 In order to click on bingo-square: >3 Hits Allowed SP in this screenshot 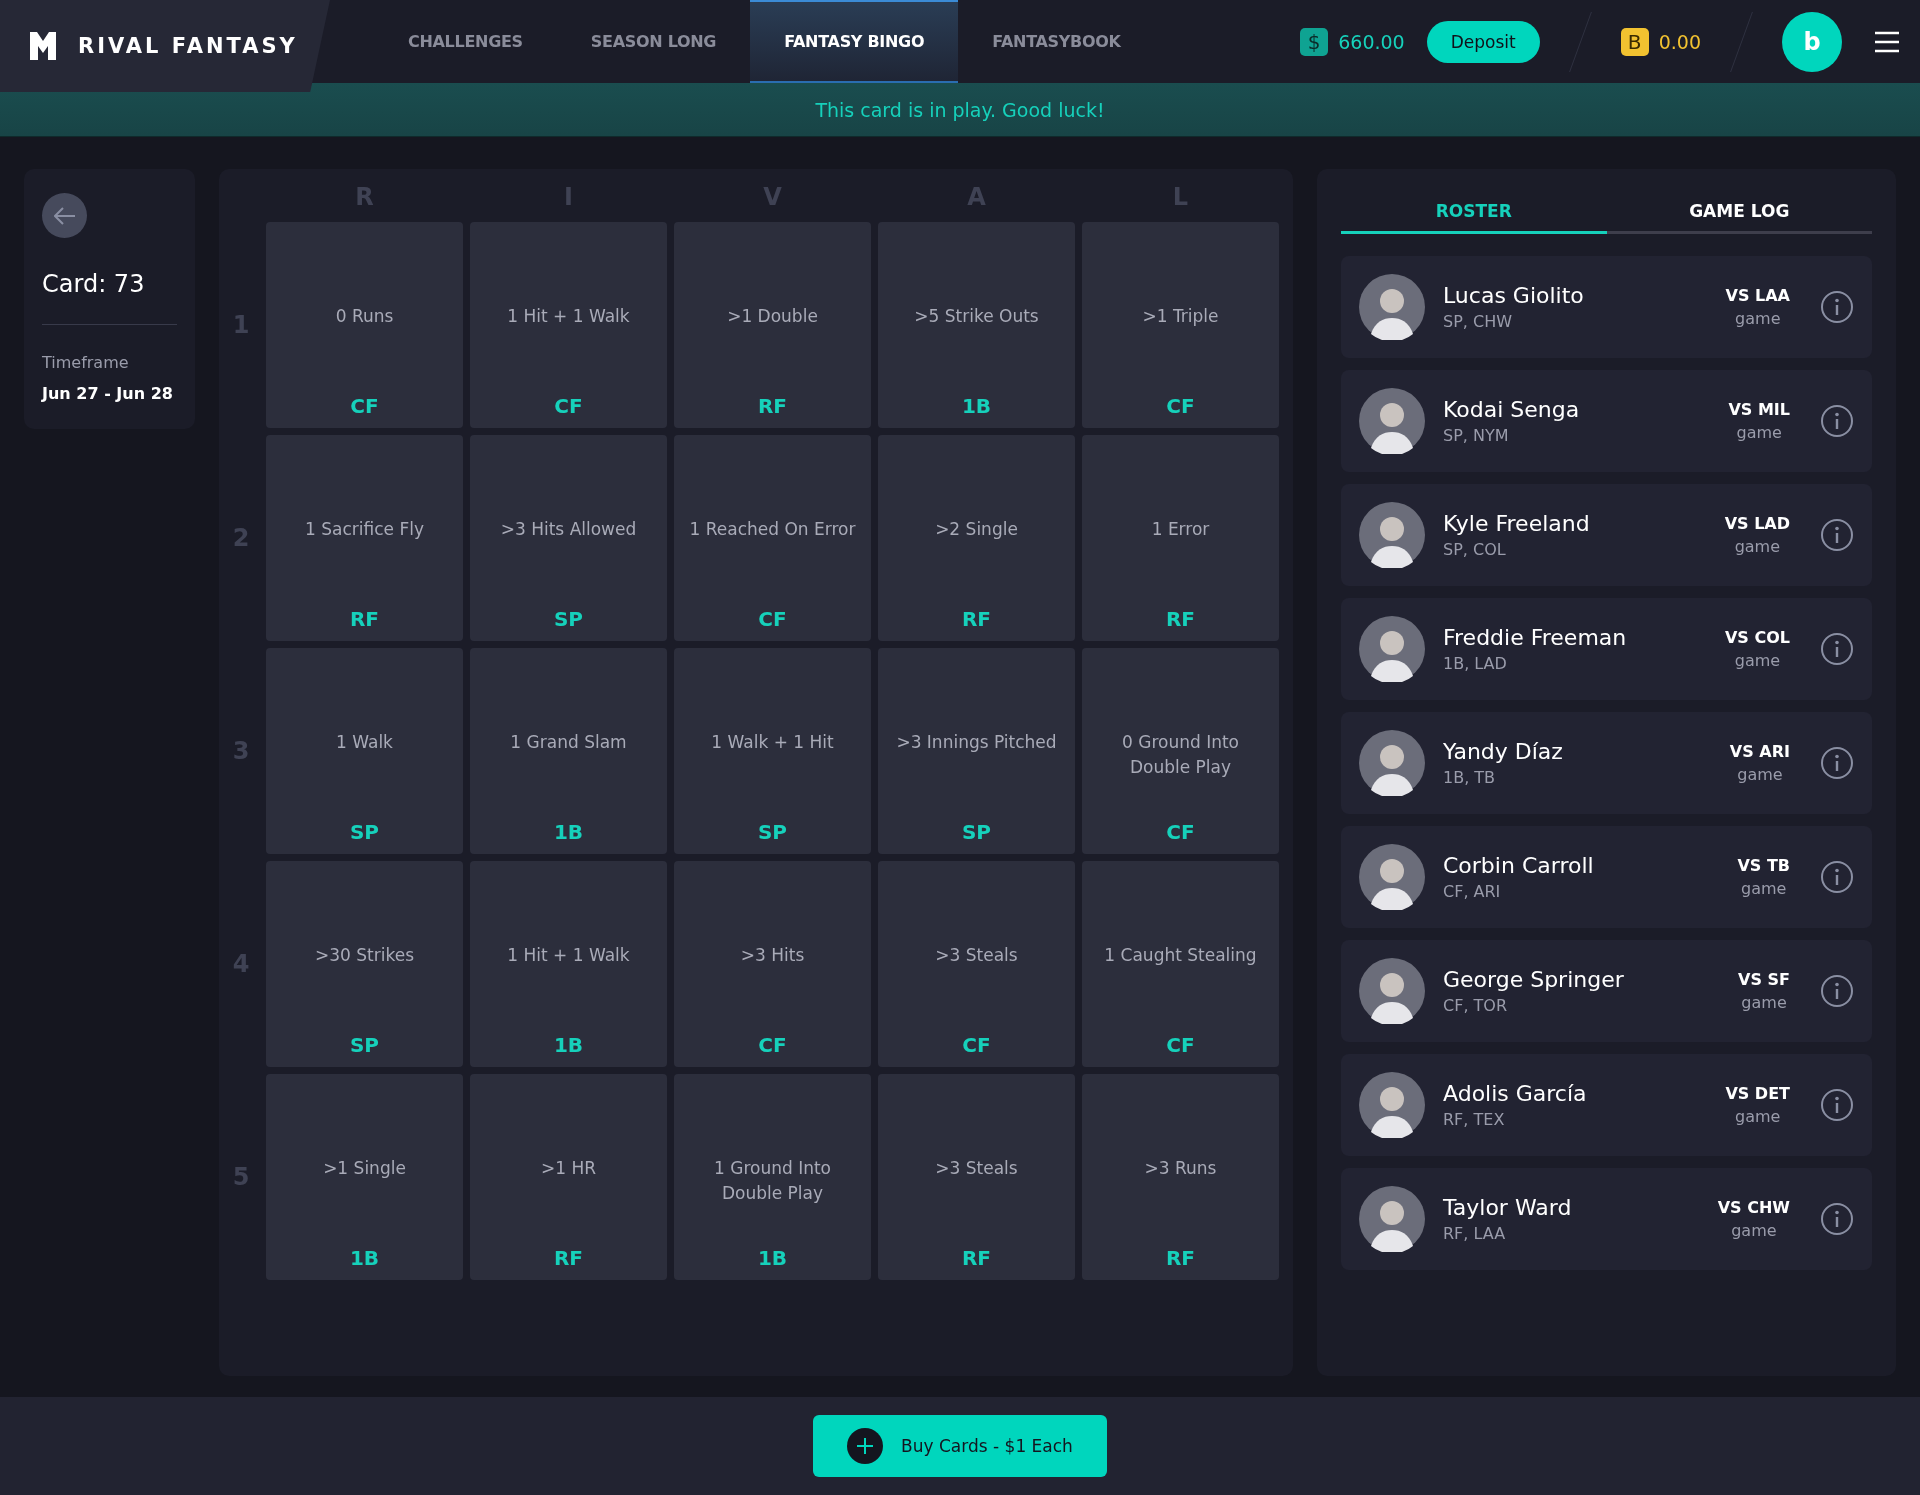, I will do `click(568, 538)`.